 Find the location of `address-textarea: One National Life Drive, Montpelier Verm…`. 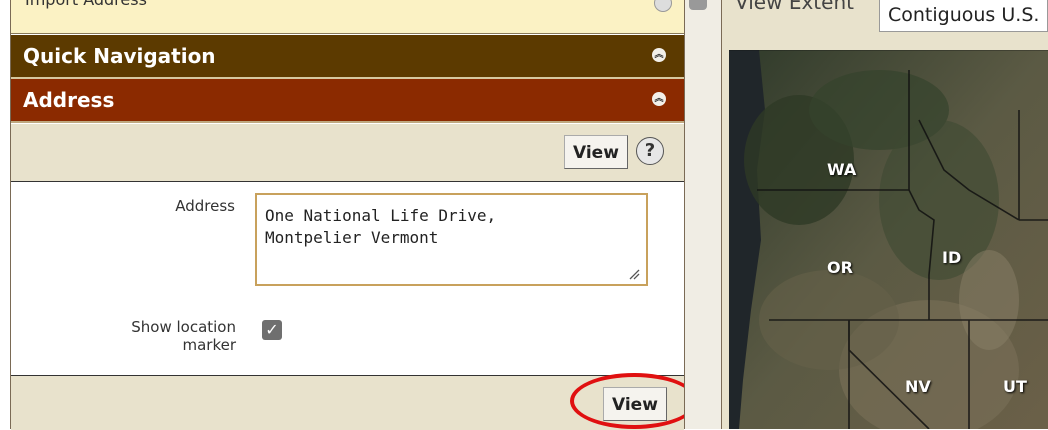

address-textarea: One National Life Drive, Montpelier Verm… is located at coordinates (451, 239).